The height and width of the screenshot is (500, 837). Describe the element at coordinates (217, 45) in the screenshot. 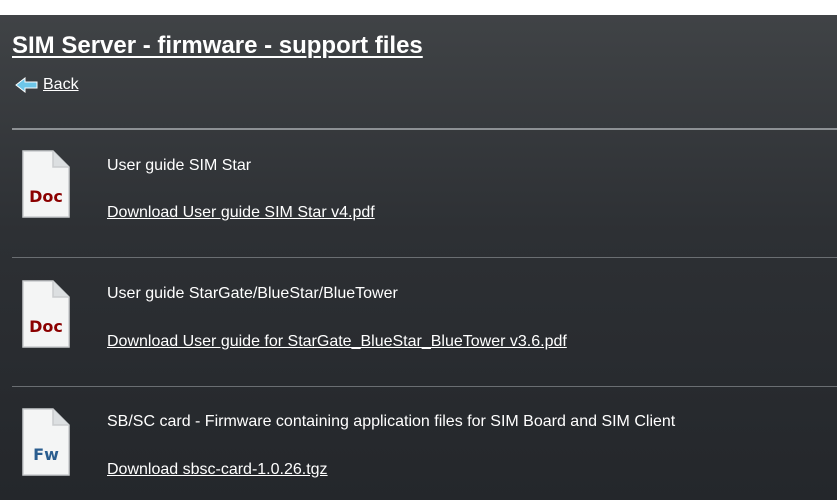

I see `page-title: SIM Server - firmware - support files` at that location.